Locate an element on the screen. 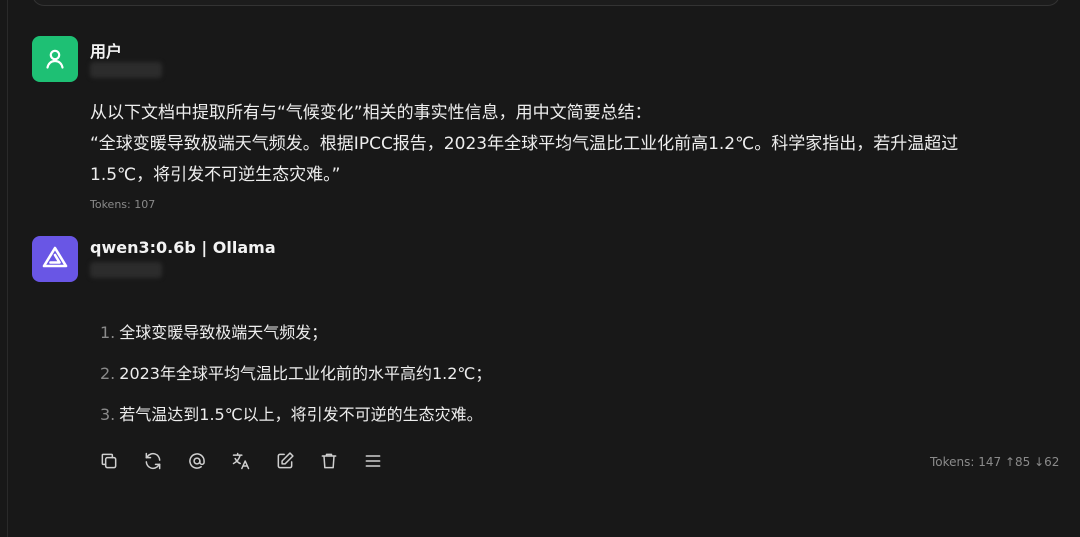 The width and height of the screenshot is (1080, 537). menu-icon is located at coordinates (373, 461).